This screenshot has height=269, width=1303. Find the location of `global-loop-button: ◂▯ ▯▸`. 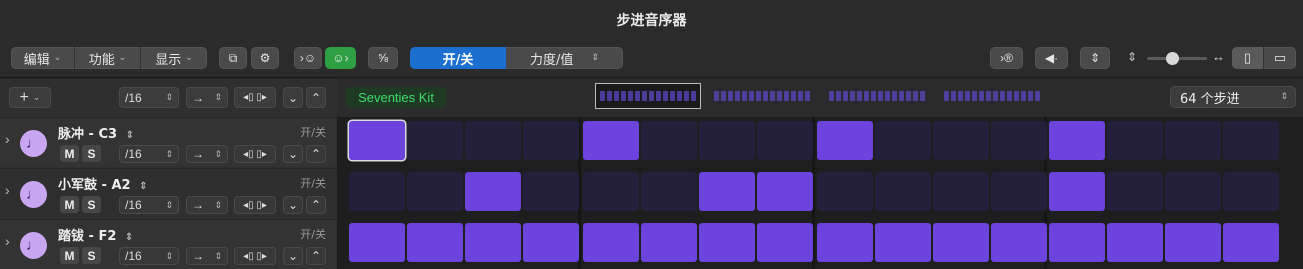

global-loop-button: ◂▯ ▯▸ is located at coordinates (255, 97).